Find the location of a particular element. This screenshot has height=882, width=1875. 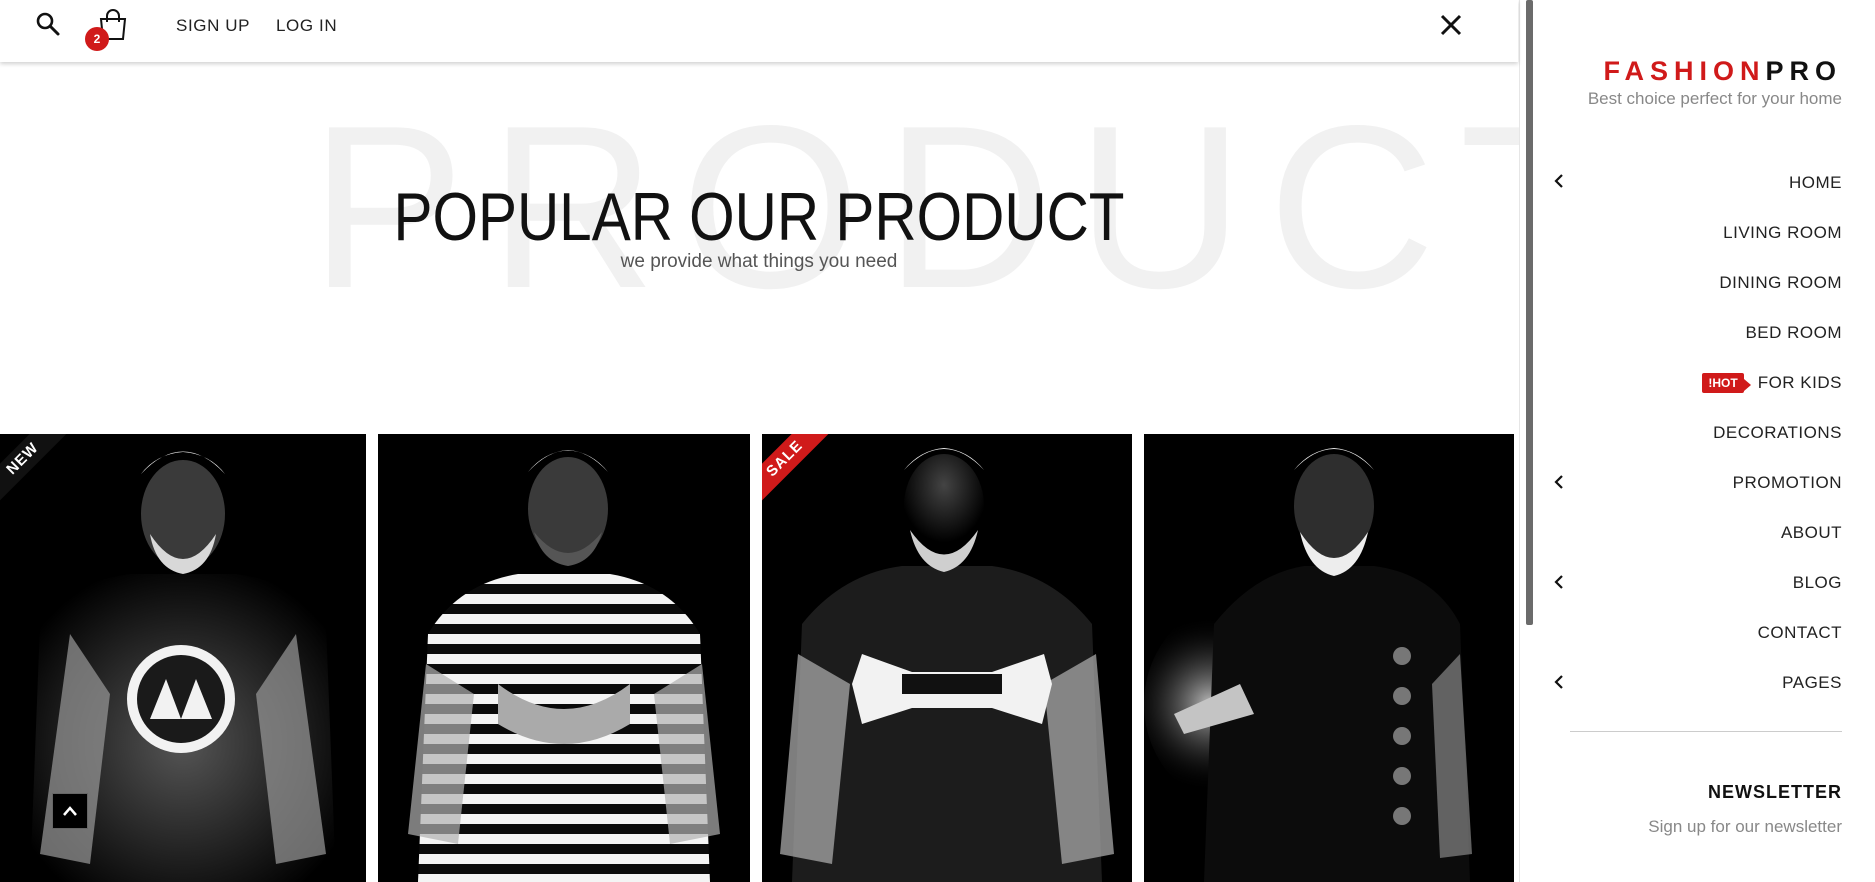

menu-item-blog: BLOG is located at coordinates (1817, 583).